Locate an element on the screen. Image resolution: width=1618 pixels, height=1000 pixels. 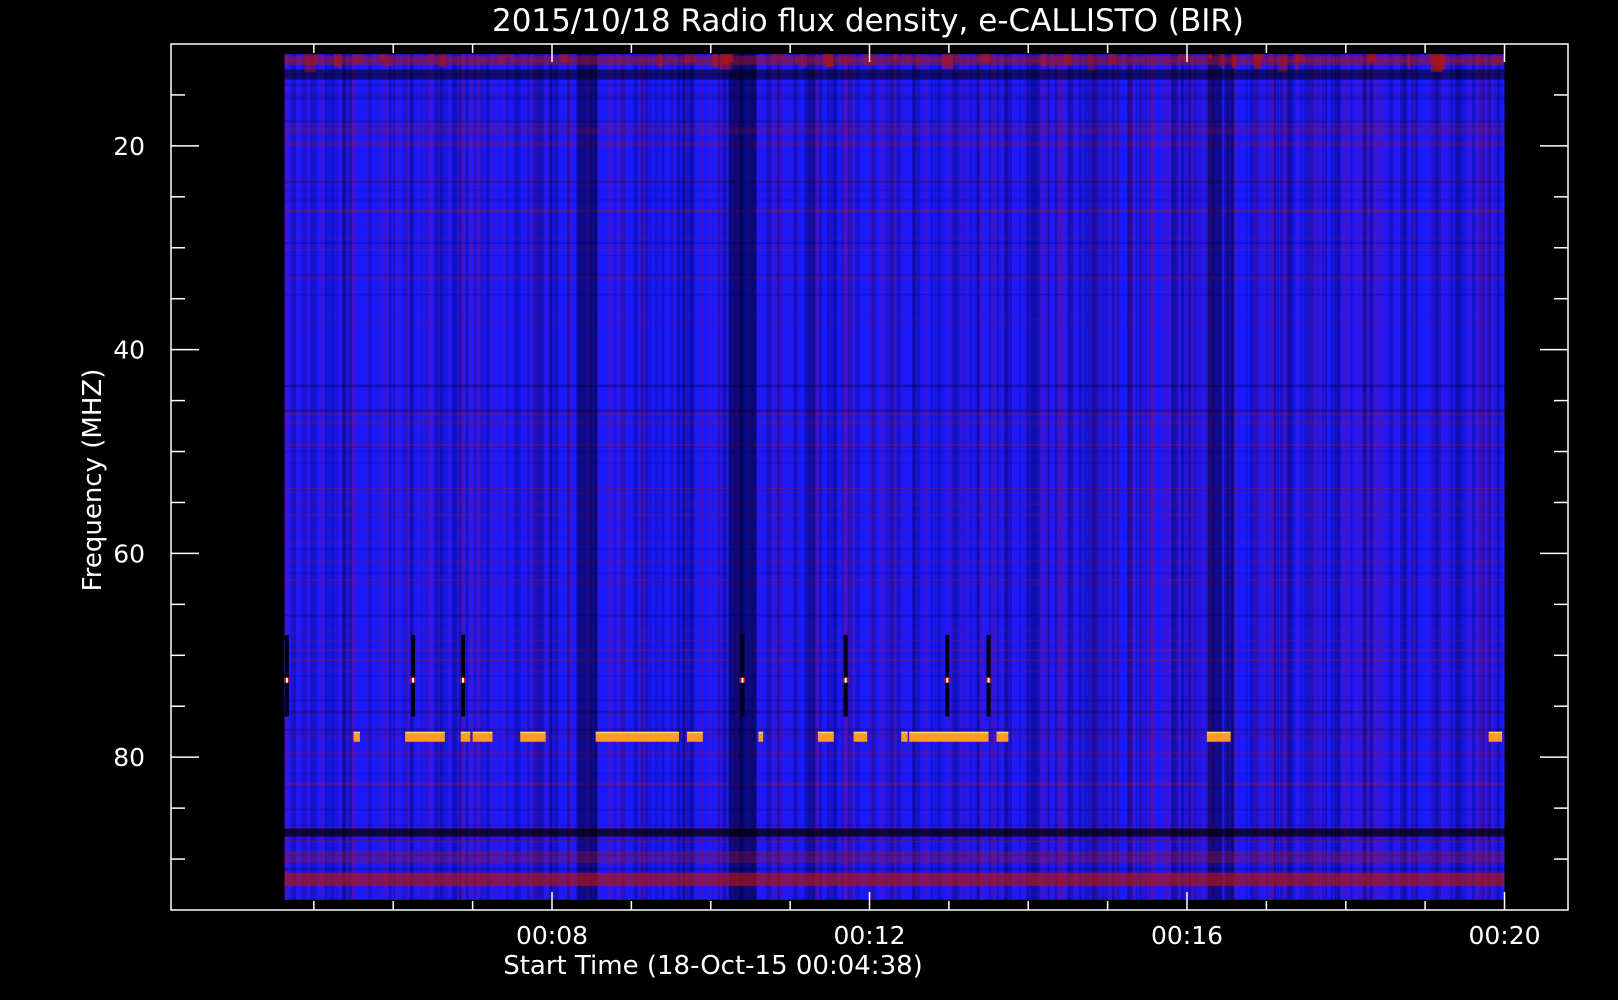
spike-column is located at coordinates (463, 675).